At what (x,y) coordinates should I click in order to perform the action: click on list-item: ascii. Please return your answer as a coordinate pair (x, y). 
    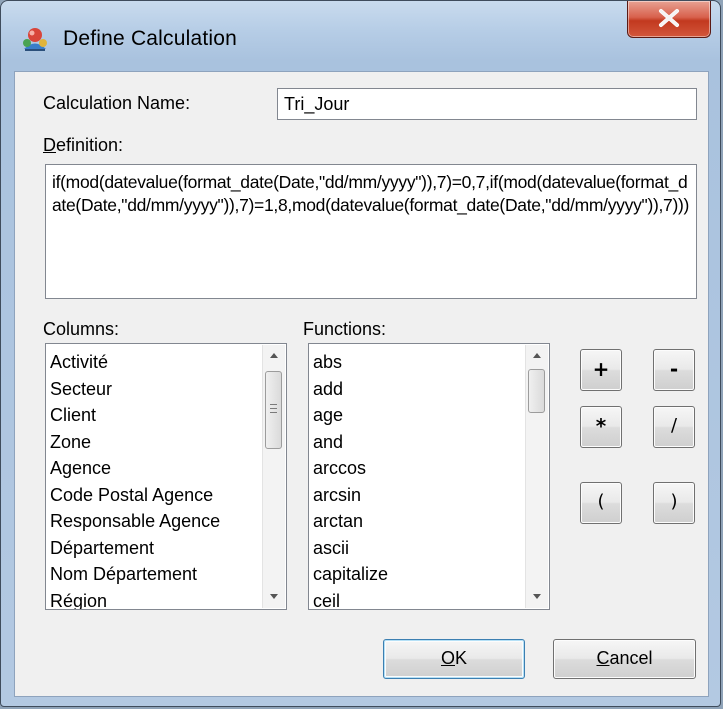
    Looking at the image, I should click on (418, 548).